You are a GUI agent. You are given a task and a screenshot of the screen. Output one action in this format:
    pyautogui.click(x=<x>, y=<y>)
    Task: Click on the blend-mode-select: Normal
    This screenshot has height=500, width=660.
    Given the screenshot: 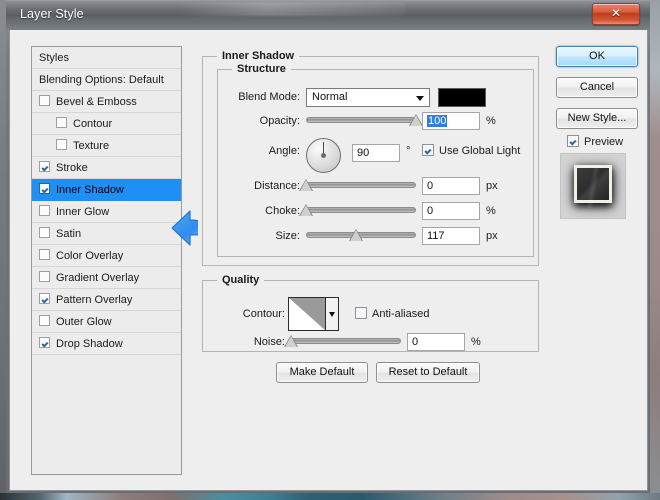 What is the action you would take?
    pyautogui.click(x=368, y=97)
    